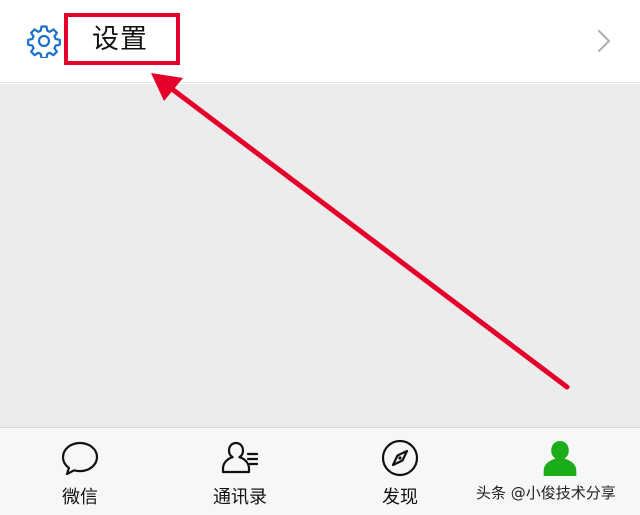  Describe the element at coordinates (44, 41) in the screenshot. I see `gear-icon` at that location.